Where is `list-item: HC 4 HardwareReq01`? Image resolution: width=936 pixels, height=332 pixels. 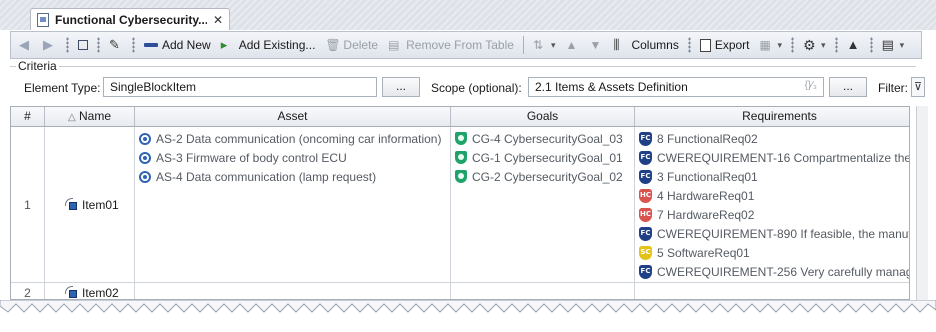
list-item: HC 4 HardwareReq01 is located at coordinates (774, 195).